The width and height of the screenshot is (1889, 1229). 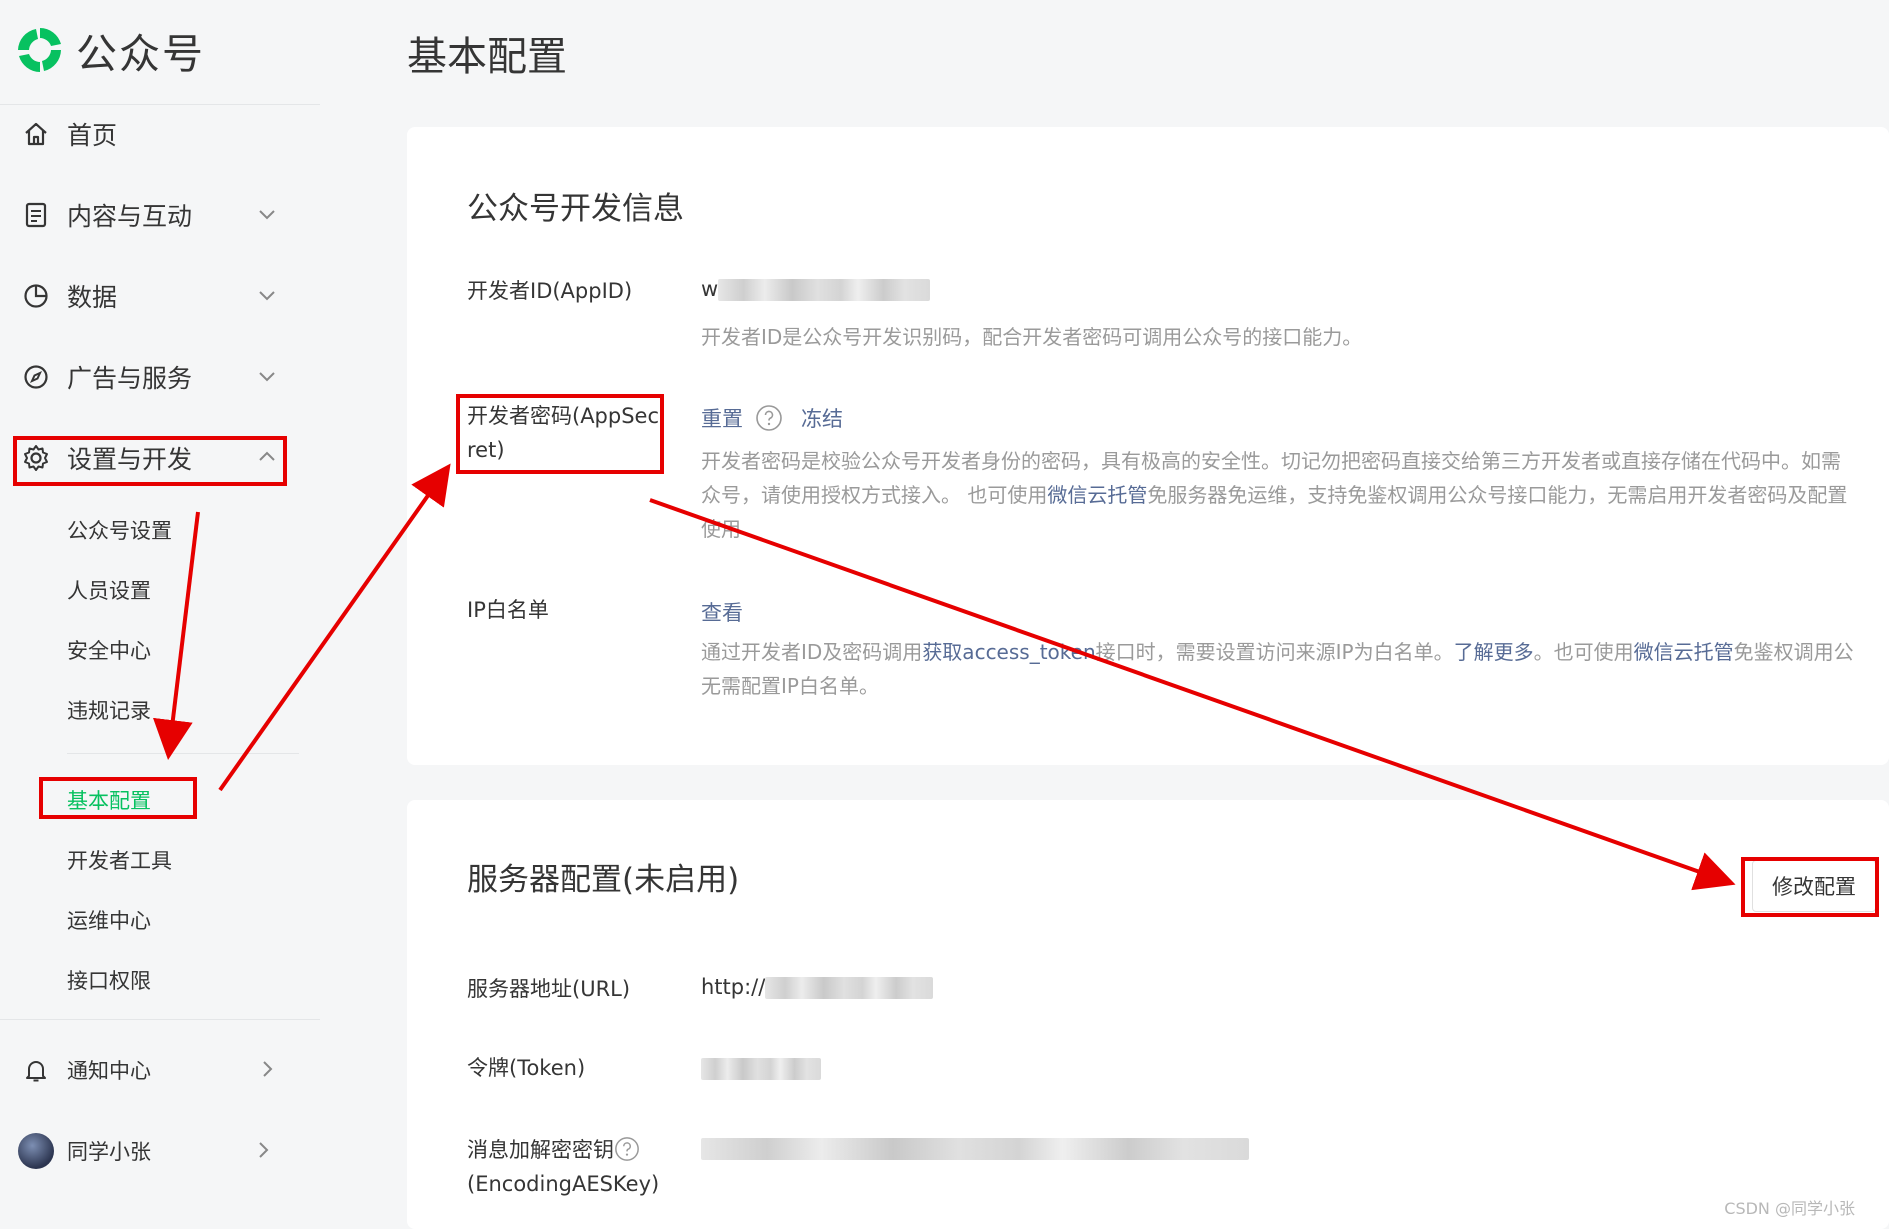 I want to click on nav-item-home: 首页, so click(x=153, y=134).